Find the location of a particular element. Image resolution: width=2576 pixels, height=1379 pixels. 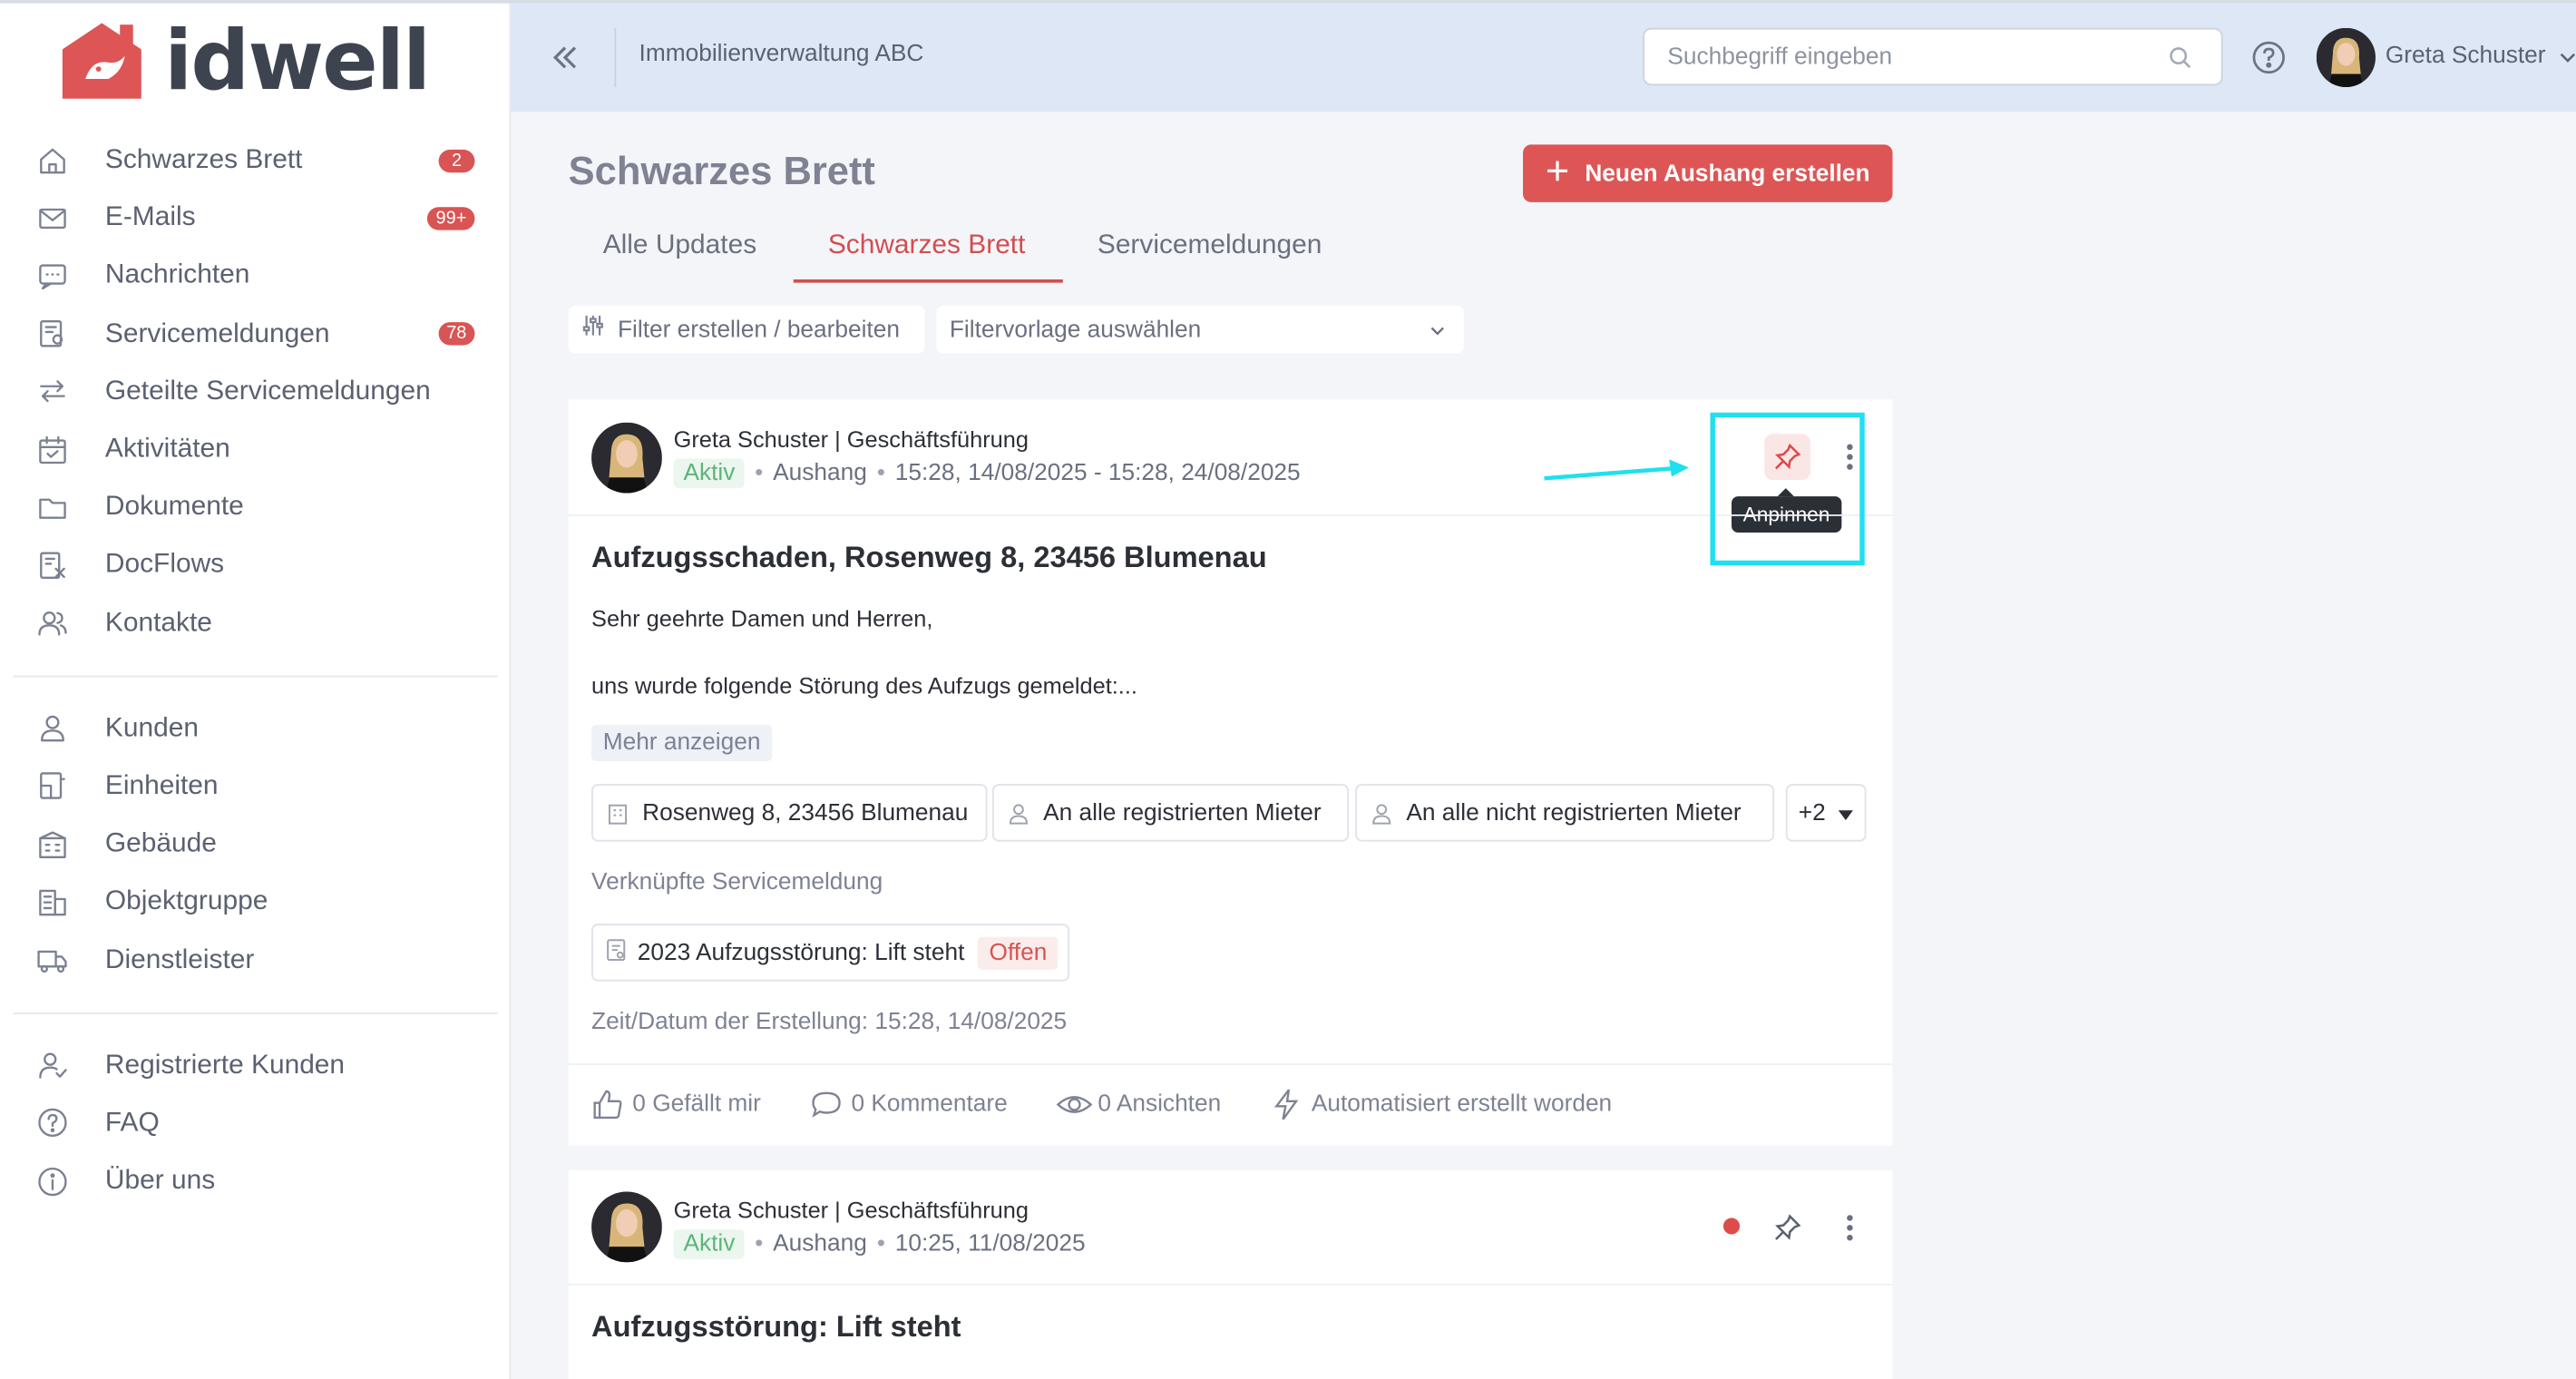

post-time: 10:25, 11/08/2025 is located at coordinates (990, 1243).